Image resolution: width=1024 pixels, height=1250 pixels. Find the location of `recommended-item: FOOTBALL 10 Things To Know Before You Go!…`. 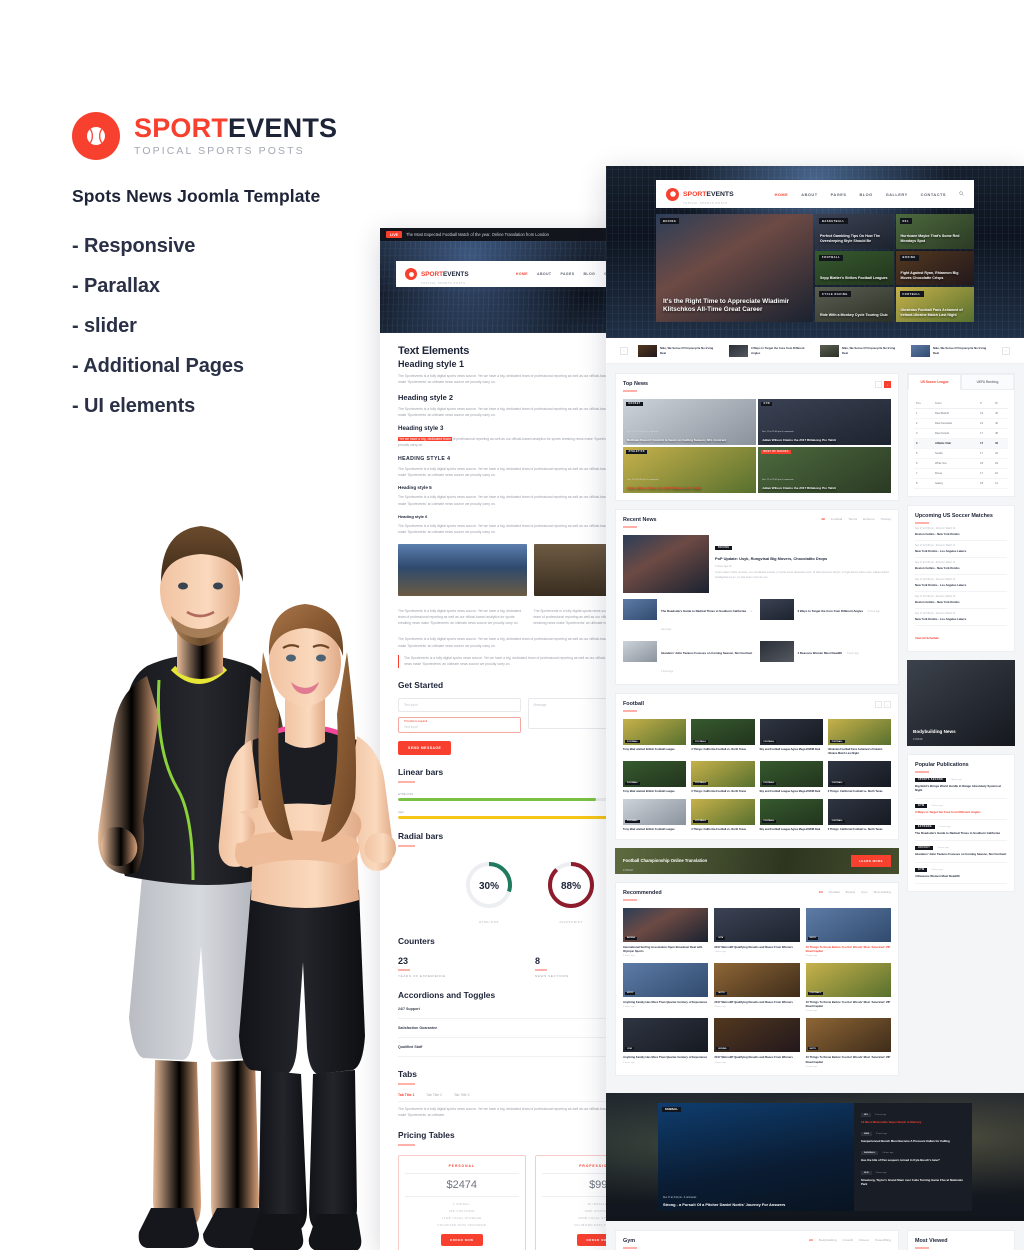

recommended-item: FOOTBALL 10 Things To Know Before You Go!… is located at coordinates (848, 987).